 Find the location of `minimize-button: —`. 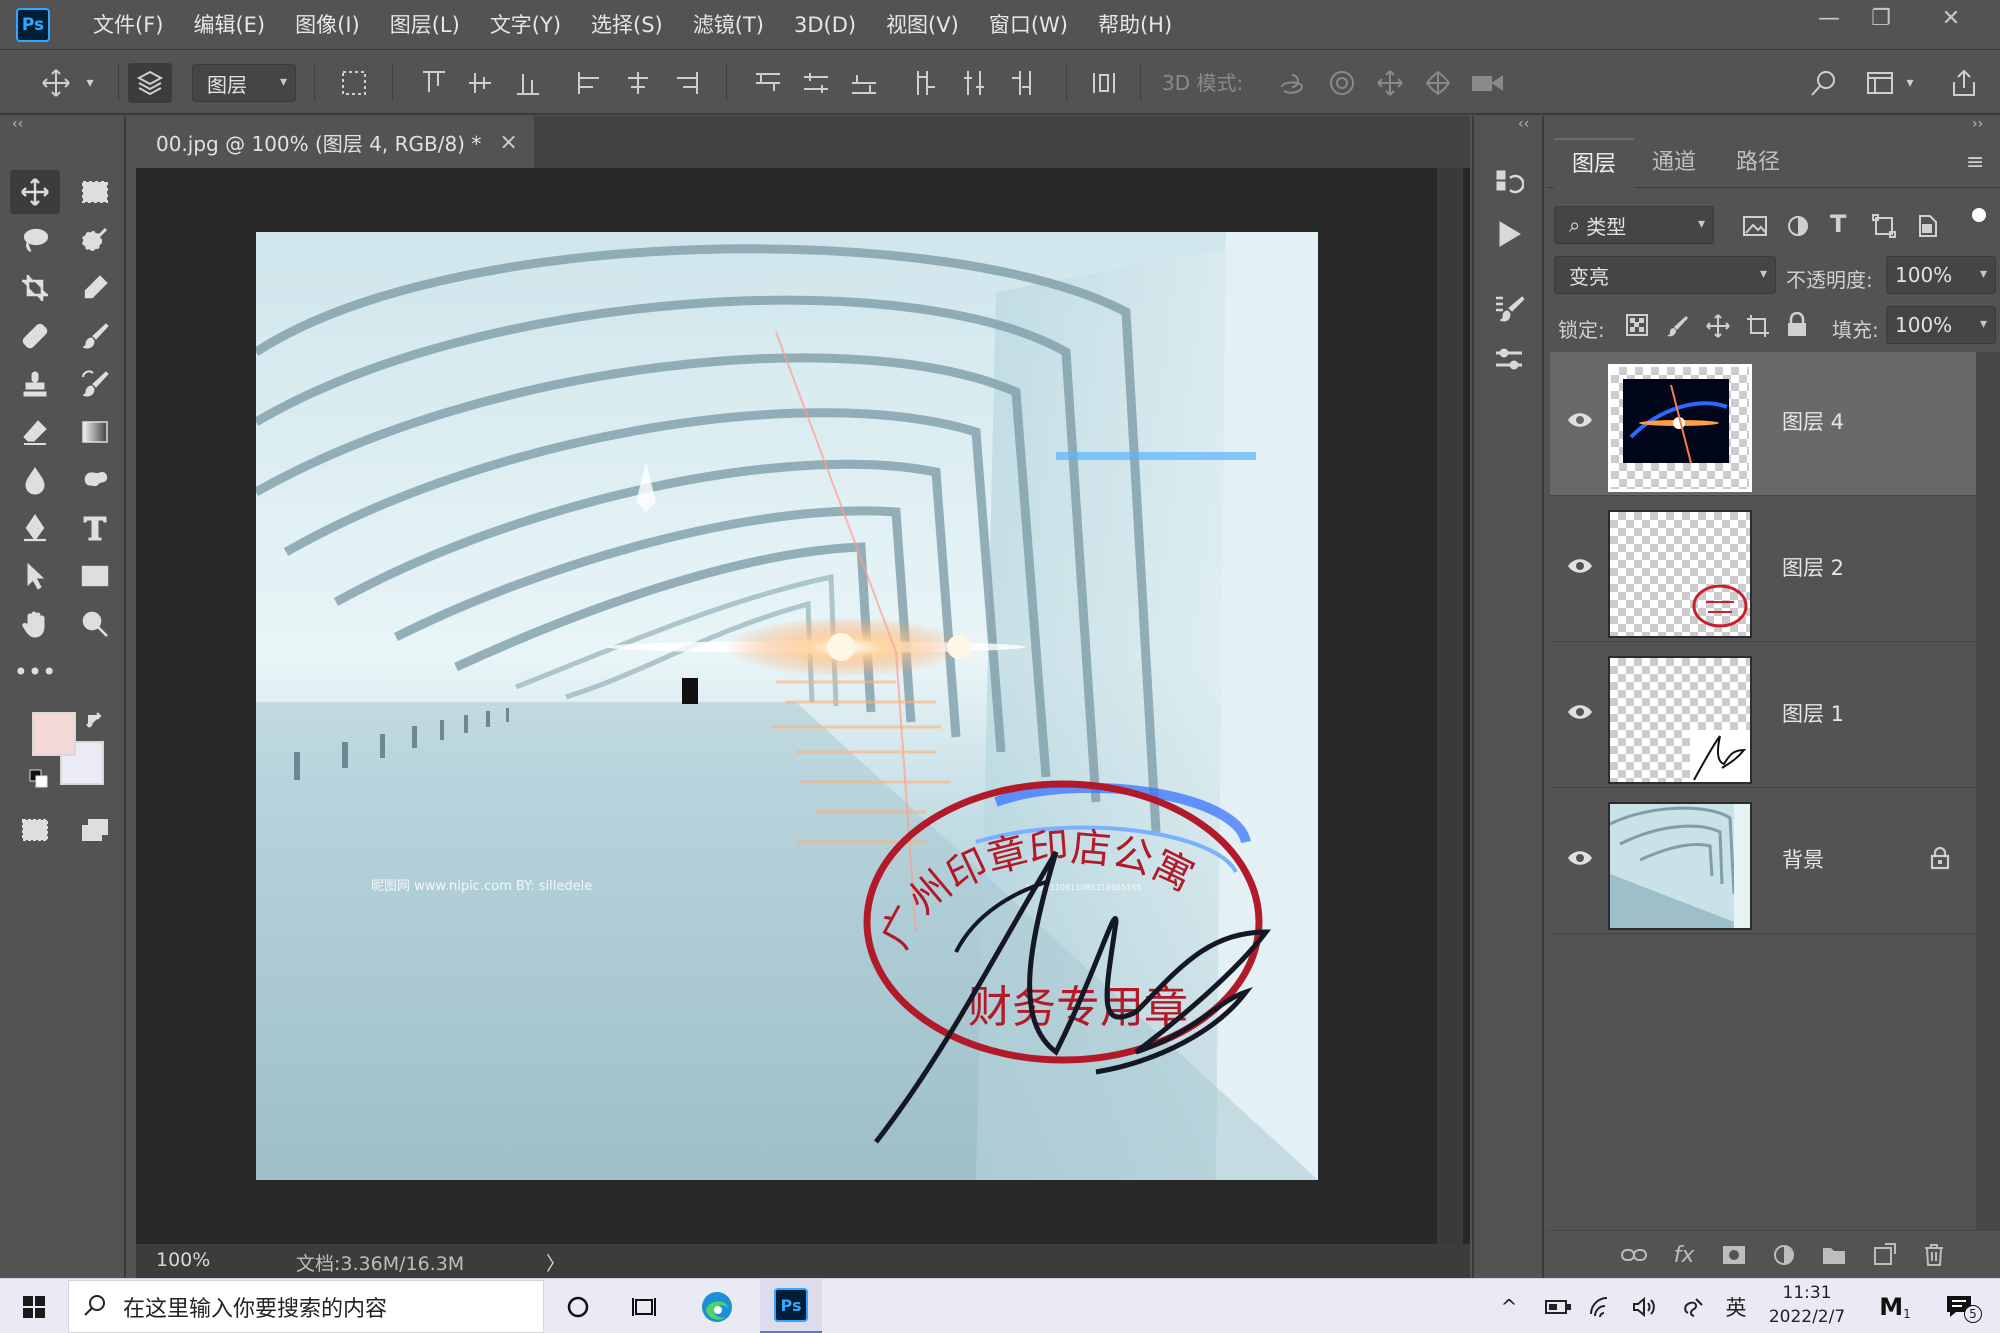

minimize-button: — is located at coordinates (1829, 18).